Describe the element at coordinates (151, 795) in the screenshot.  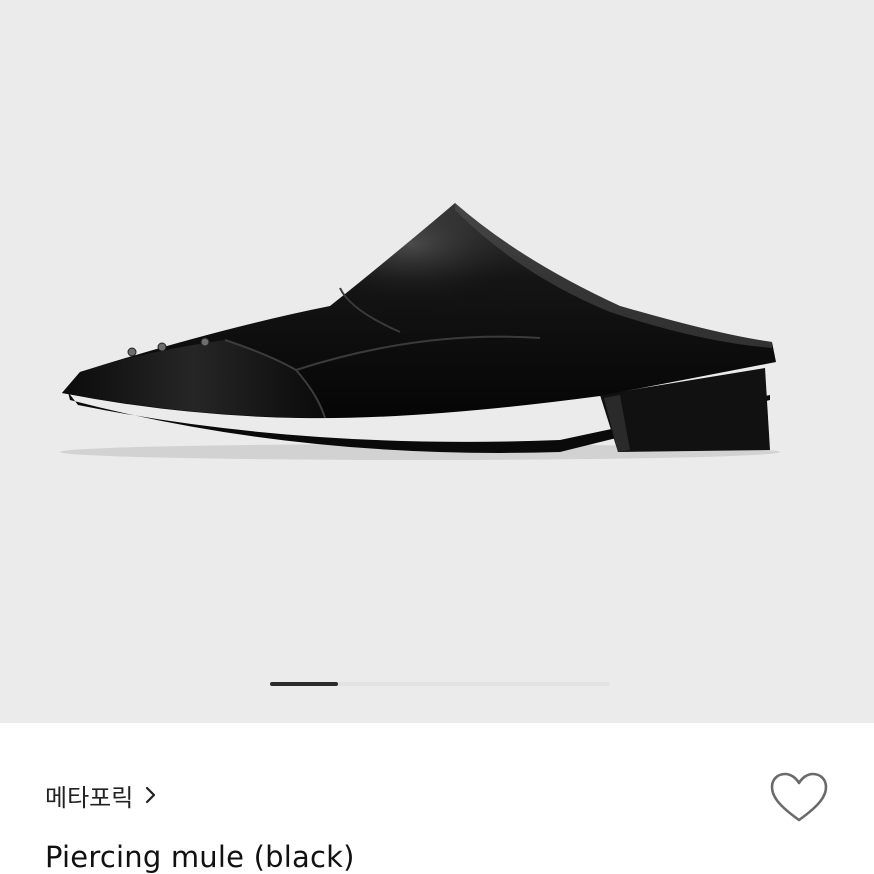
I see `chevron-right-icon` at that location.